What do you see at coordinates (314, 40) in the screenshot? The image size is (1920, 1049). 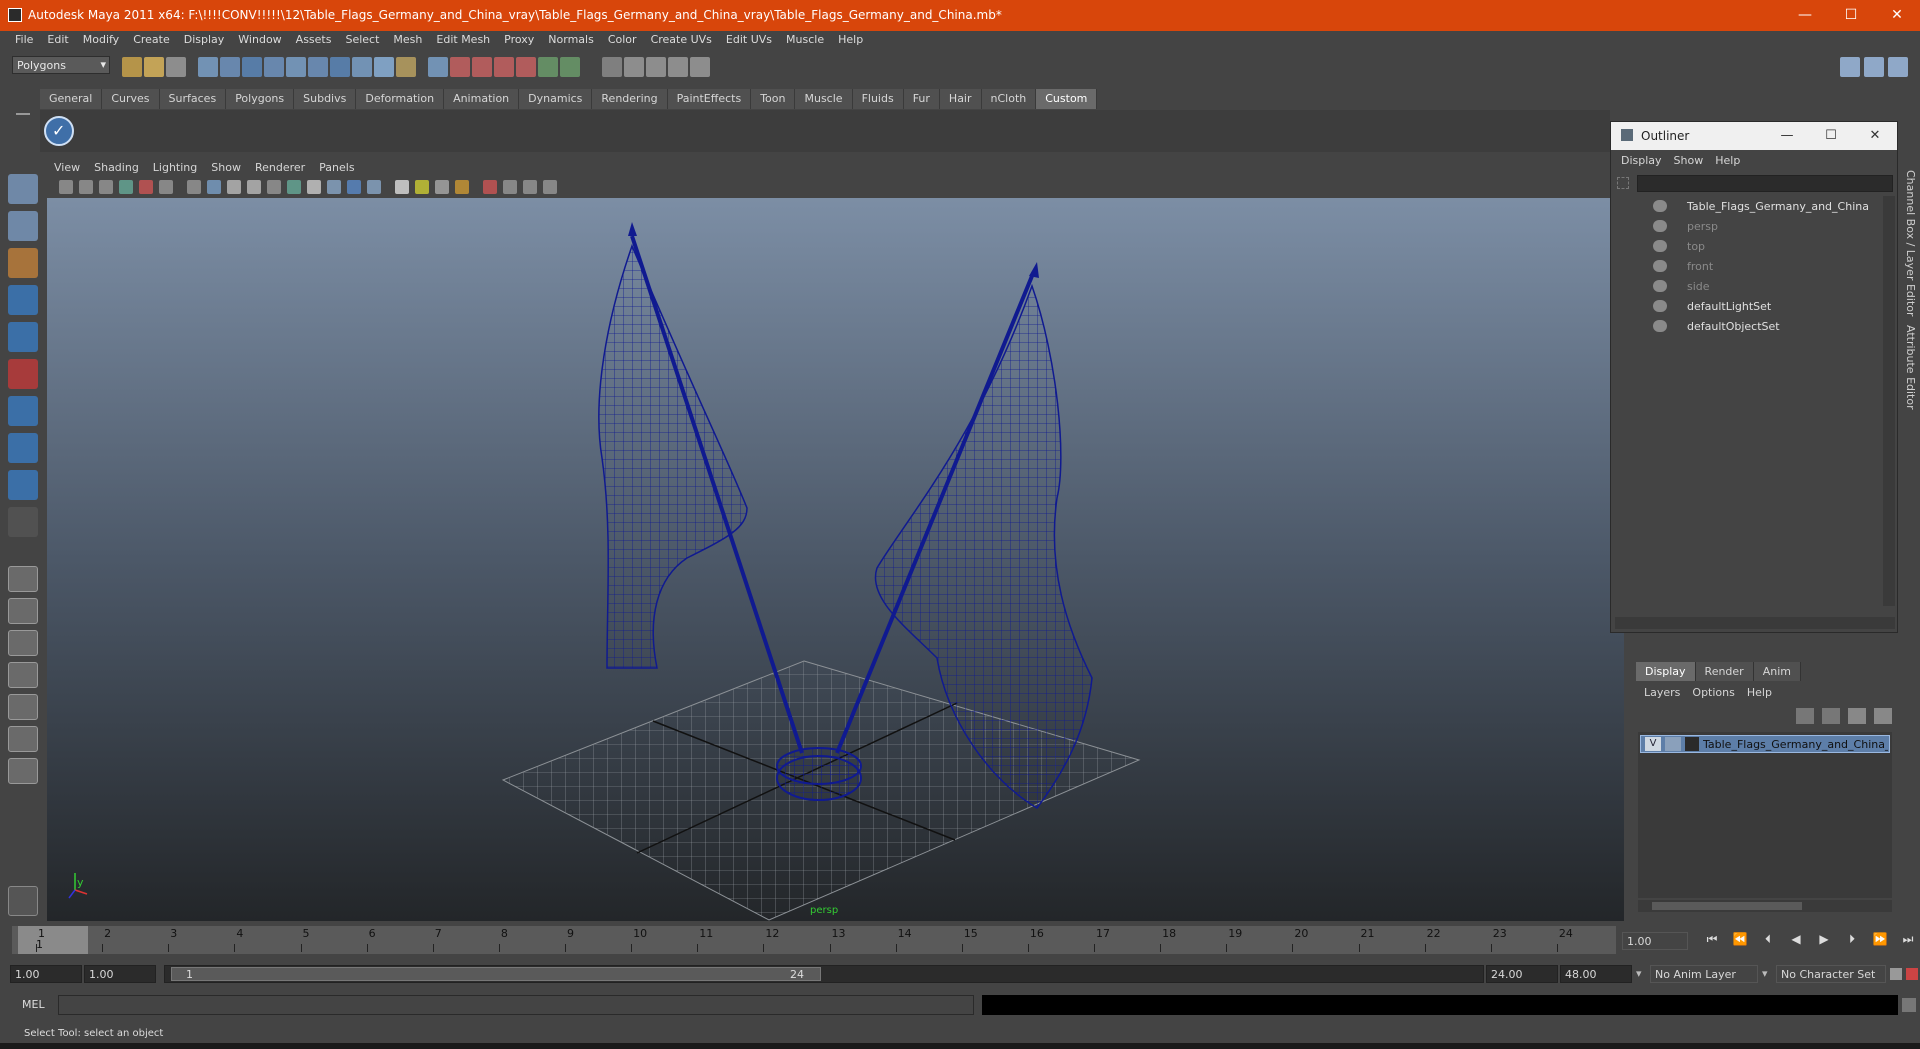 I see `menu-assets: Assets` at bounding box center [314, 40].